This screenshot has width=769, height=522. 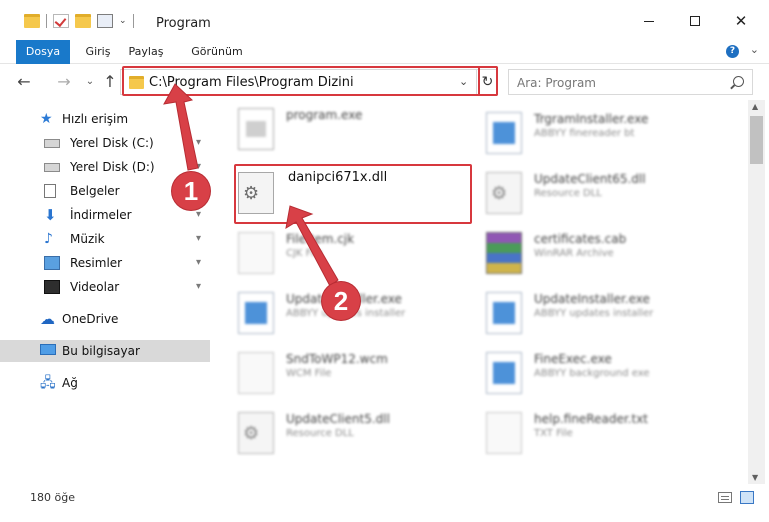 What do you see at coordinates (487, 82) in the screenshot?
I see `refresh-button: ↻` at bounding box center [487, 82].